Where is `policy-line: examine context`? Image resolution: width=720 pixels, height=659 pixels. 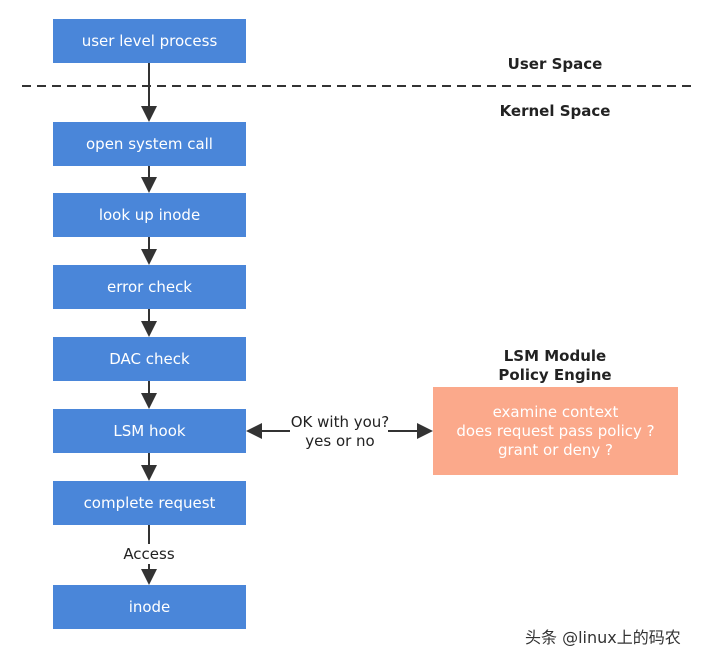
policy-line: examine context is located at coordinates (555, 411).